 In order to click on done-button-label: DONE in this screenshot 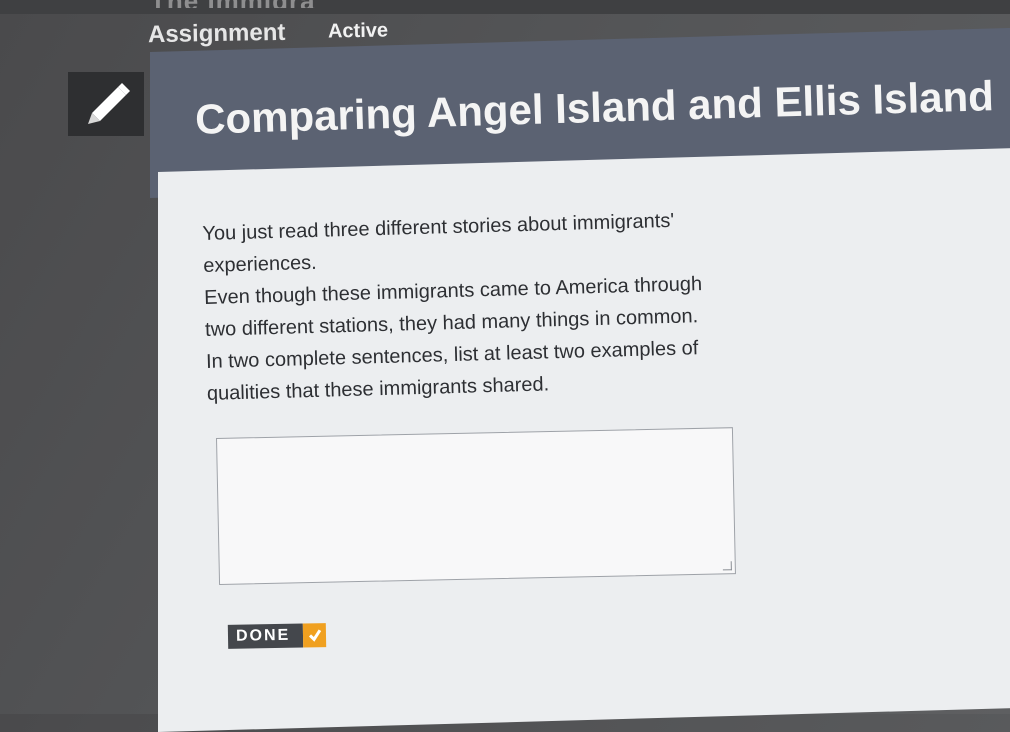, I will do `click(265, 636)`.